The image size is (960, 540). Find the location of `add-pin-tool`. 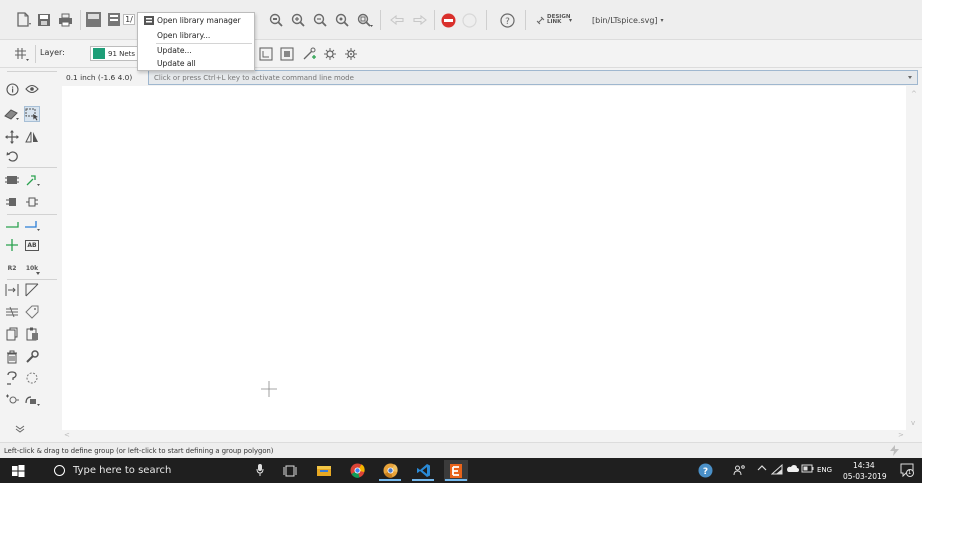

add-pin-tool is located at coordinates (12, 400).